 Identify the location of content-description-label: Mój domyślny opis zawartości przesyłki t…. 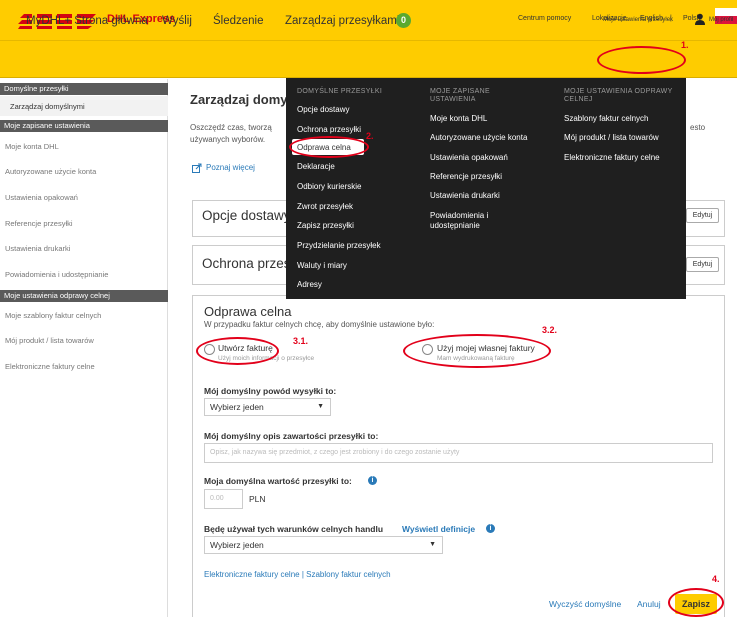
(291, 436).